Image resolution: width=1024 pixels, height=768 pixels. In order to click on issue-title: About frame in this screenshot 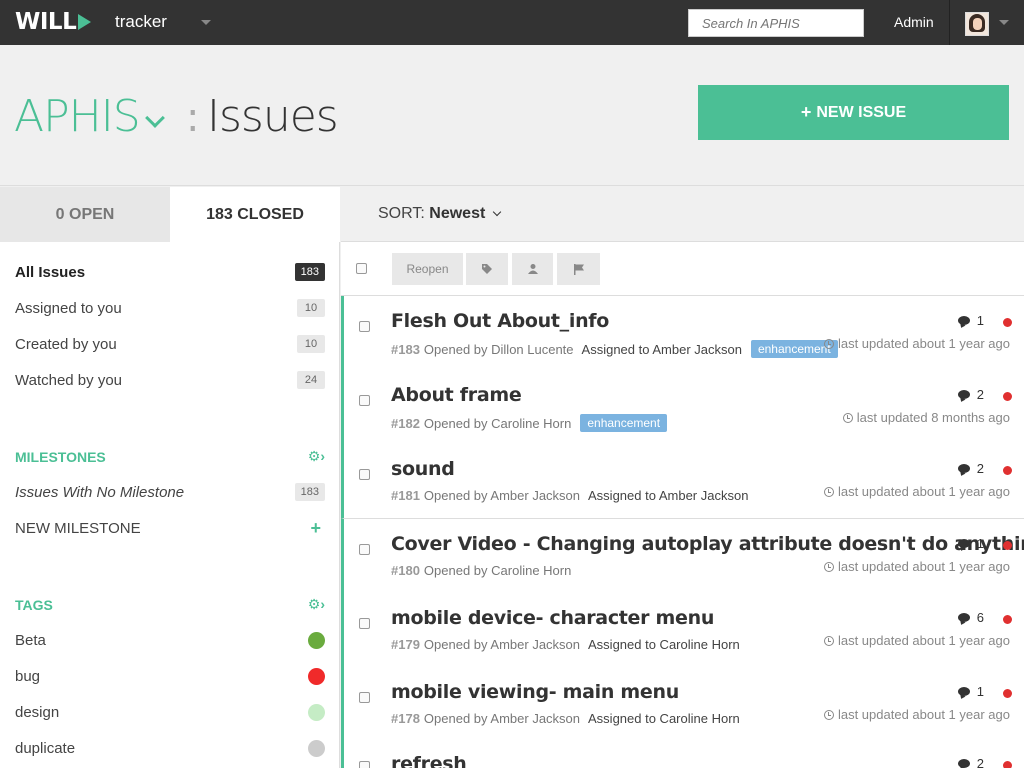, I will do `click(456, 395)`.